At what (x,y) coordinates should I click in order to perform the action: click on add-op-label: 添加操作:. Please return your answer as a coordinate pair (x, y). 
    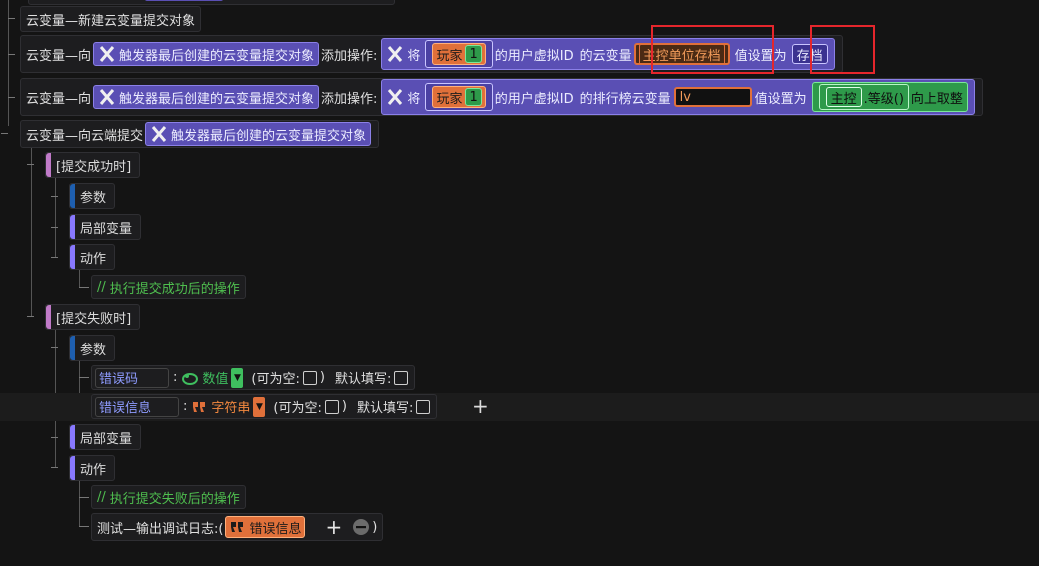
    Looking at the image, I should click on (349, 99).